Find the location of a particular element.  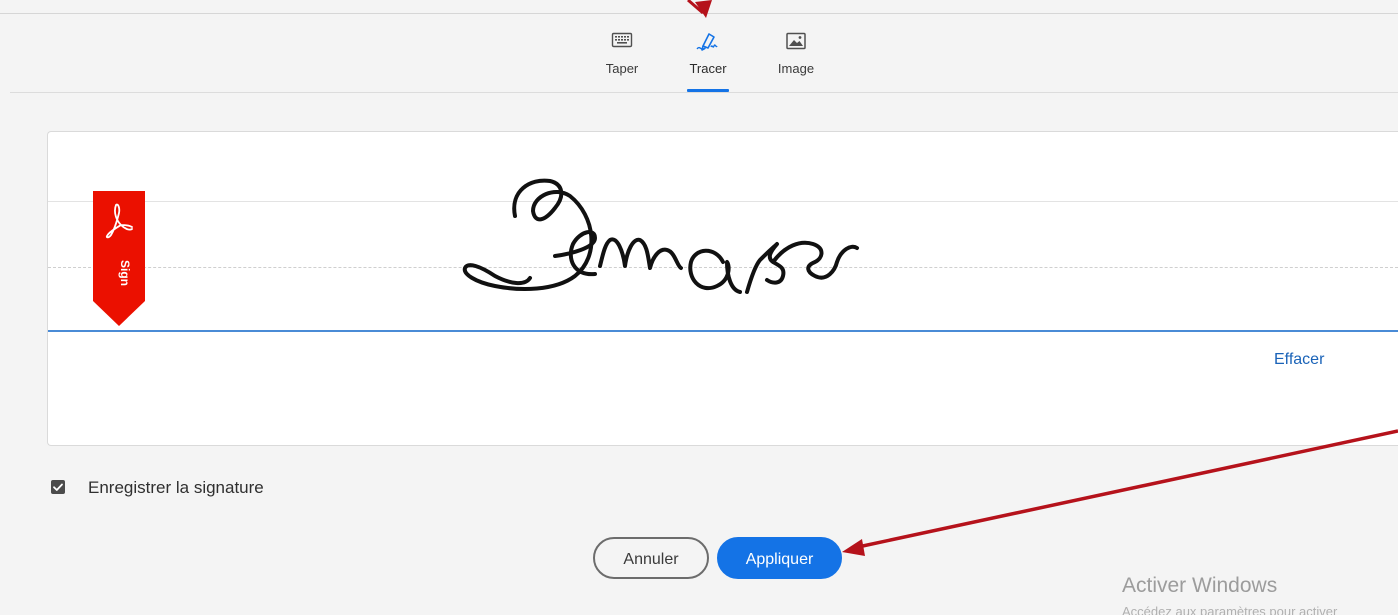

save-signature-checkbox is located at coordinates (58, 487).